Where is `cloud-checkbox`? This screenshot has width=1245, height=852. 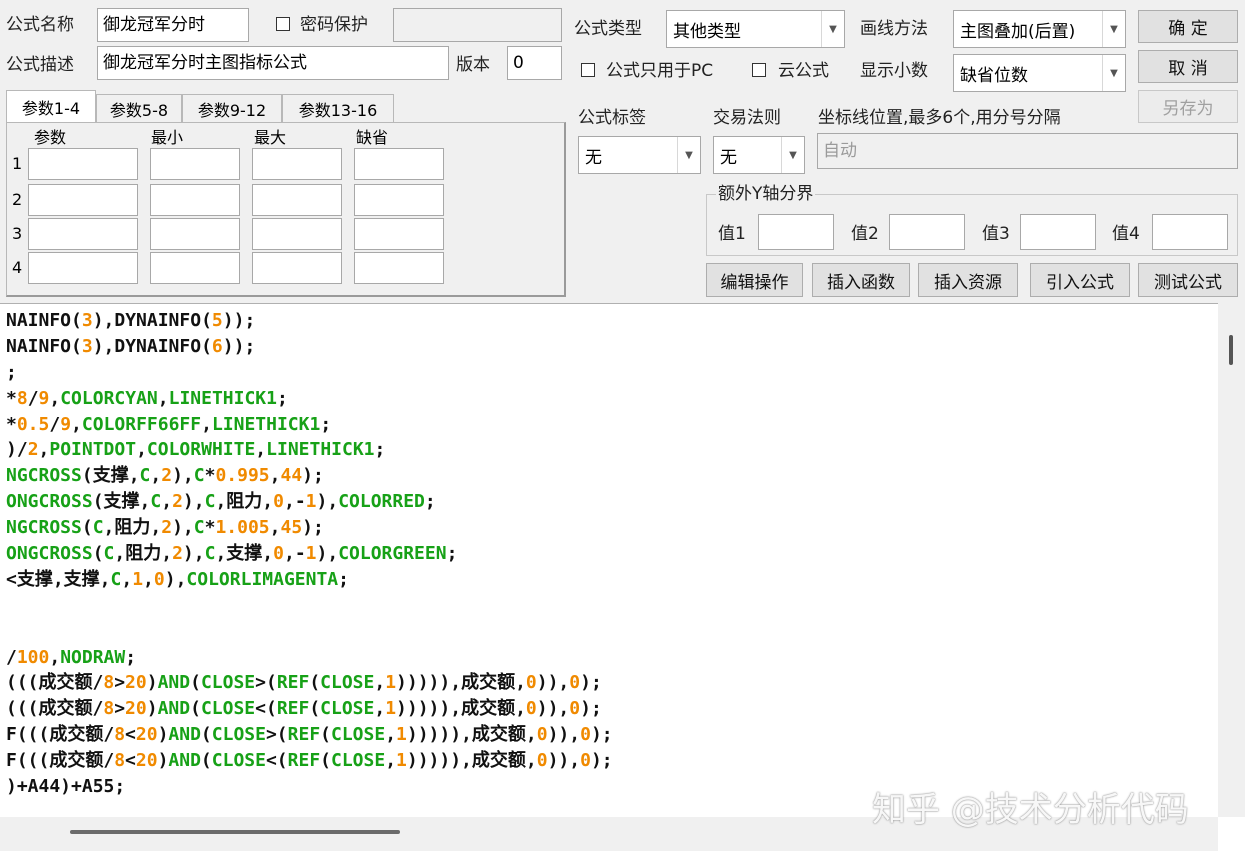 cloud-checkbox is located at coordinates (759, 70).